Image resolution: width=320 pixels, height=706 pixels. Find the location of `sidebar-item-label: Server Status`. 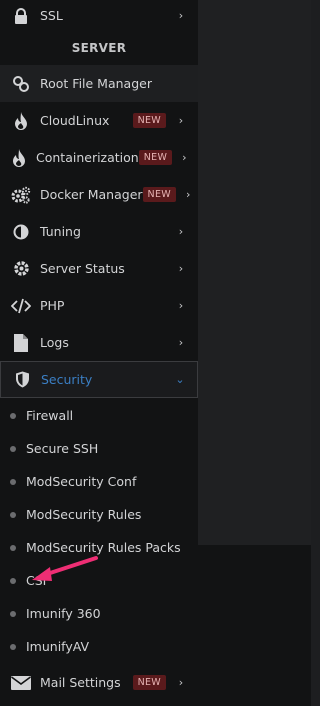

sidebar-item-label: Server Status is located at coordinates (82, 268).